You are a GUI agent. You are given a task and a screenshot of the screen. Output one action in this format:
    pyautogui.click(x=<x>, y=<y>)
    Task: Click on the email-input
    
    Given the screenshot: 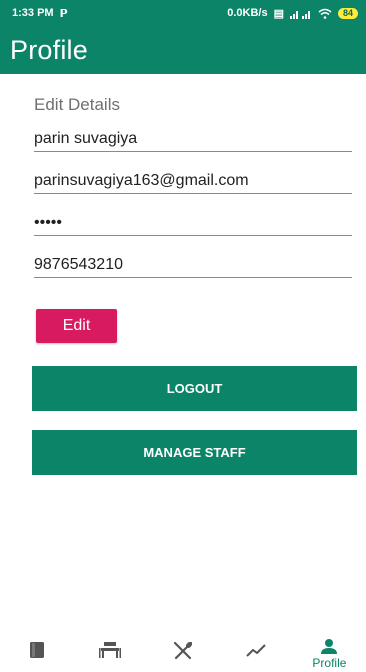 What is the action you would take?
    pyautogui.click(x=193, y=181)
    